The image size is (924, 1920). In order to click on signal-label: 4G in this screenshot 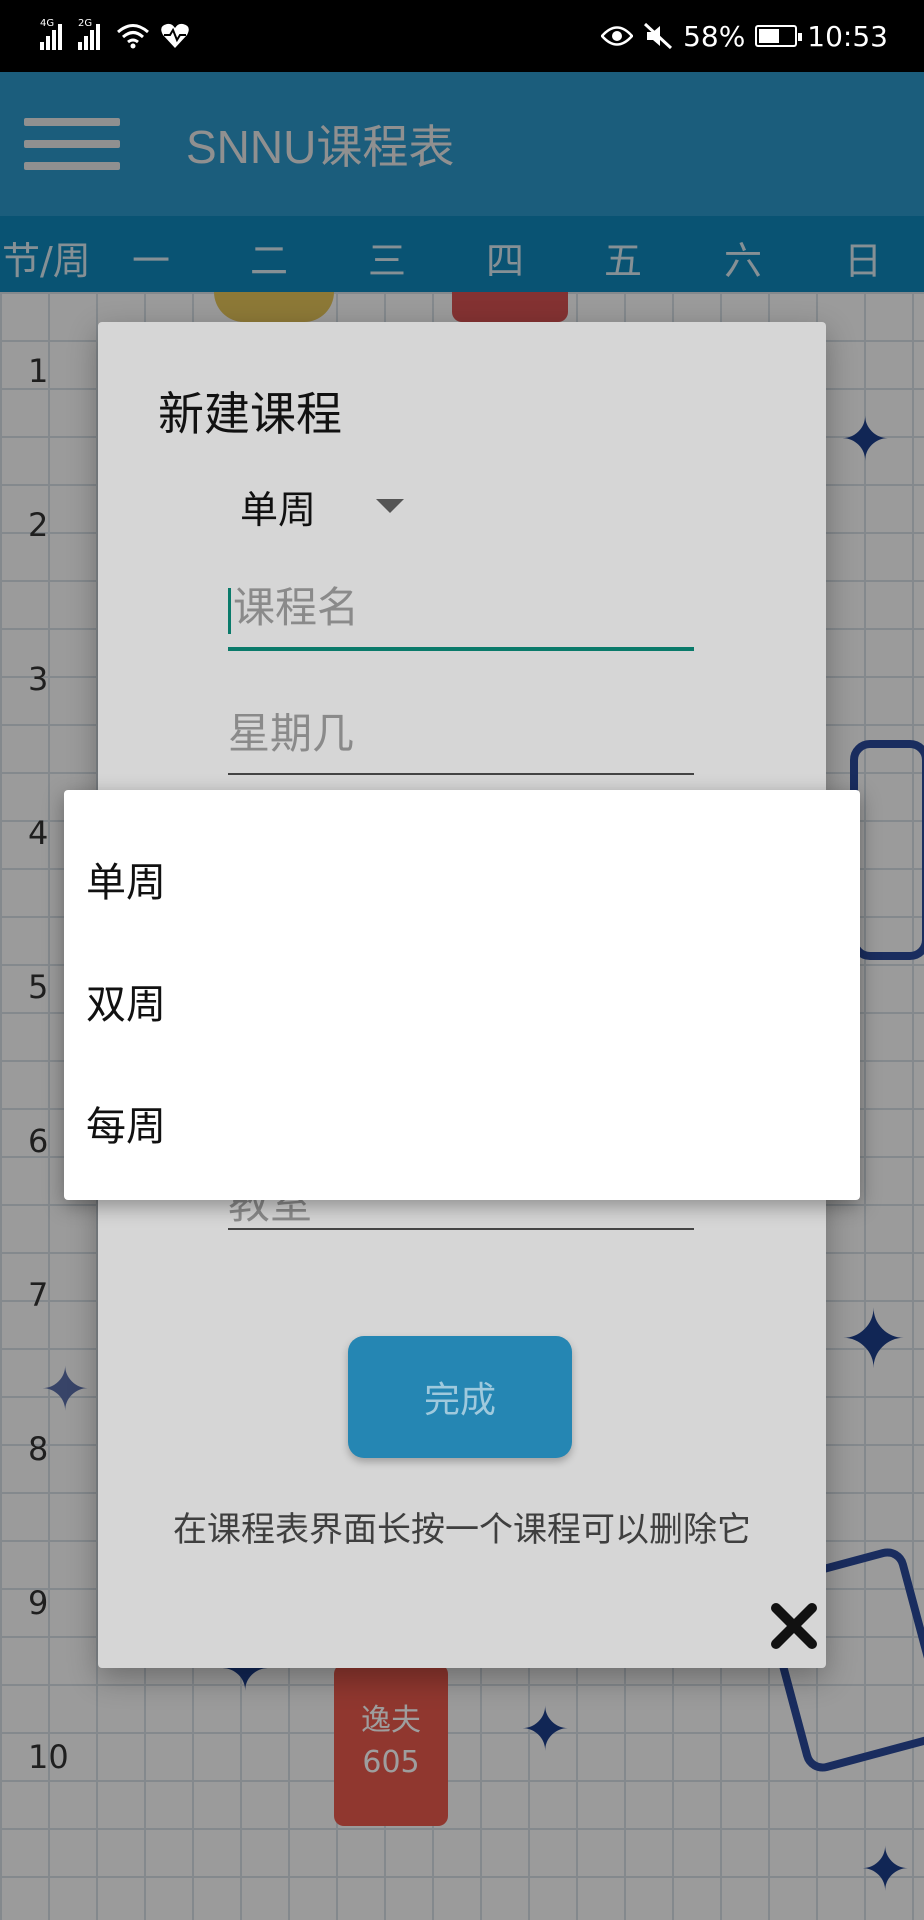, I will do `click(47, 23)`.